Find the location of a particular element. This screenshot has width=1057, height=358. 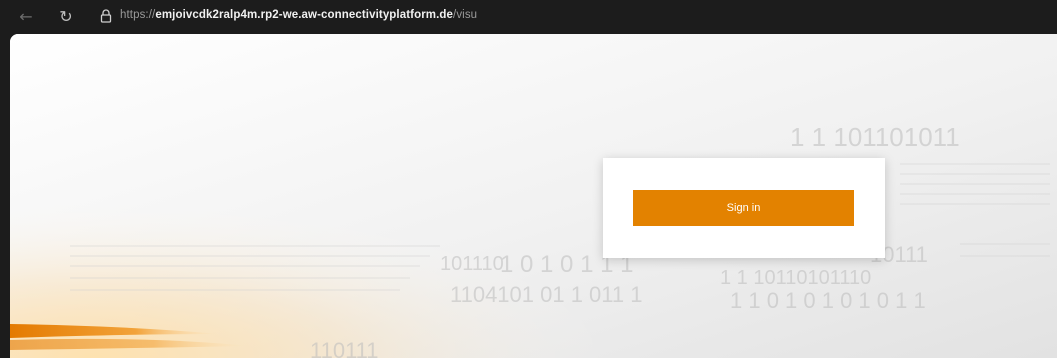

lock-icon is located at coordinates (106, 16).